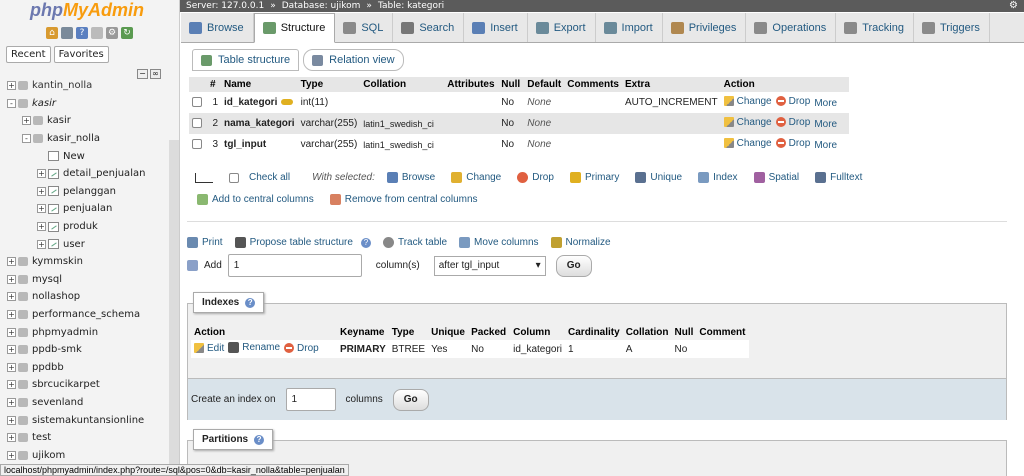  Describe the element at coordinates (294, 265) in the screenshot. I see `column-count-input: 1` at that location.